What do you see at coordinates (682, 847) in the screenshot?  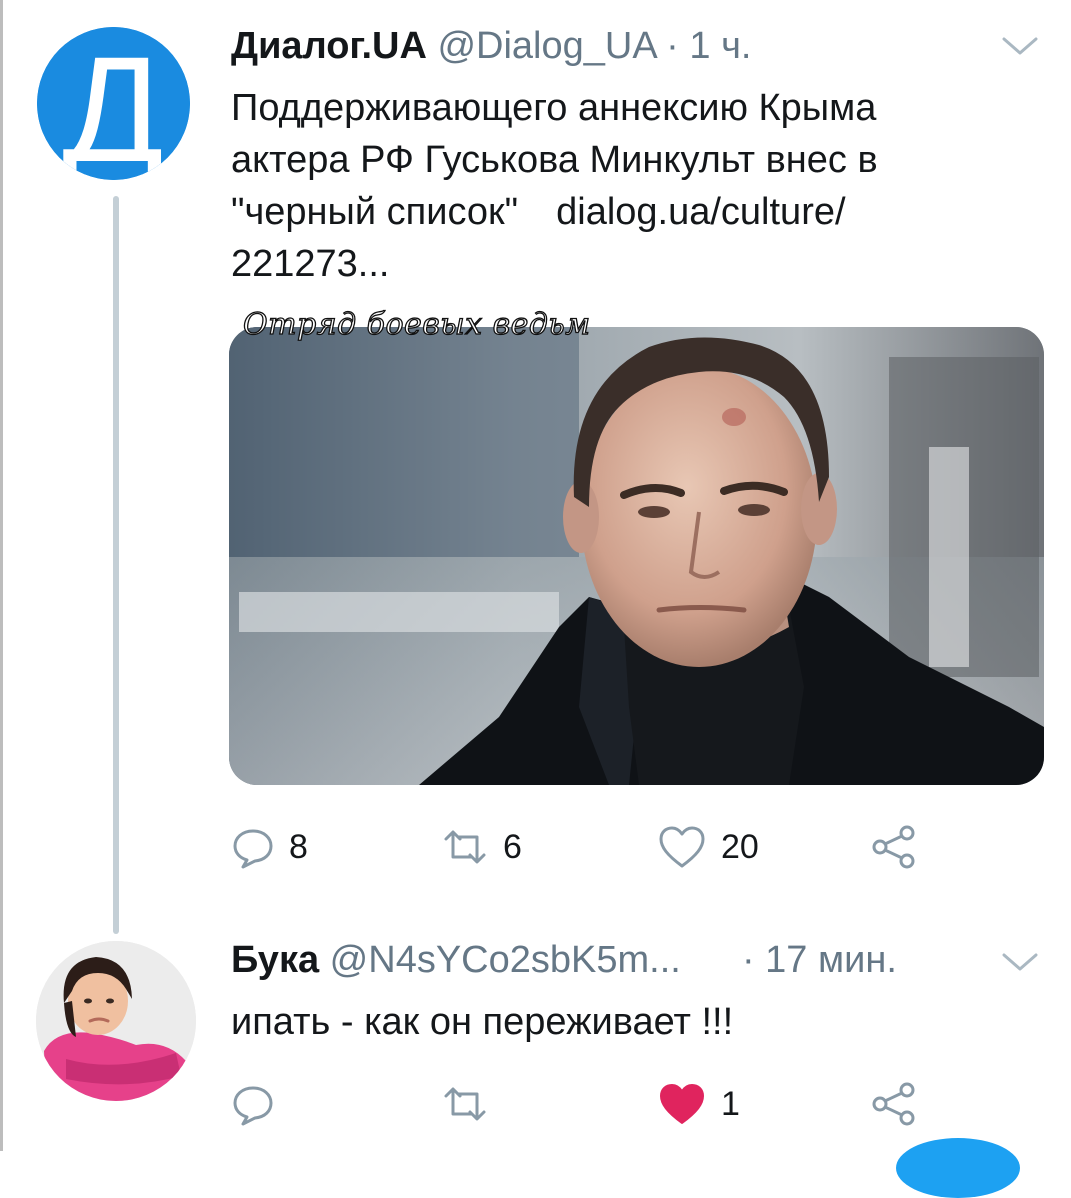 I see `heart-icon` at bounding box center [682, 847].